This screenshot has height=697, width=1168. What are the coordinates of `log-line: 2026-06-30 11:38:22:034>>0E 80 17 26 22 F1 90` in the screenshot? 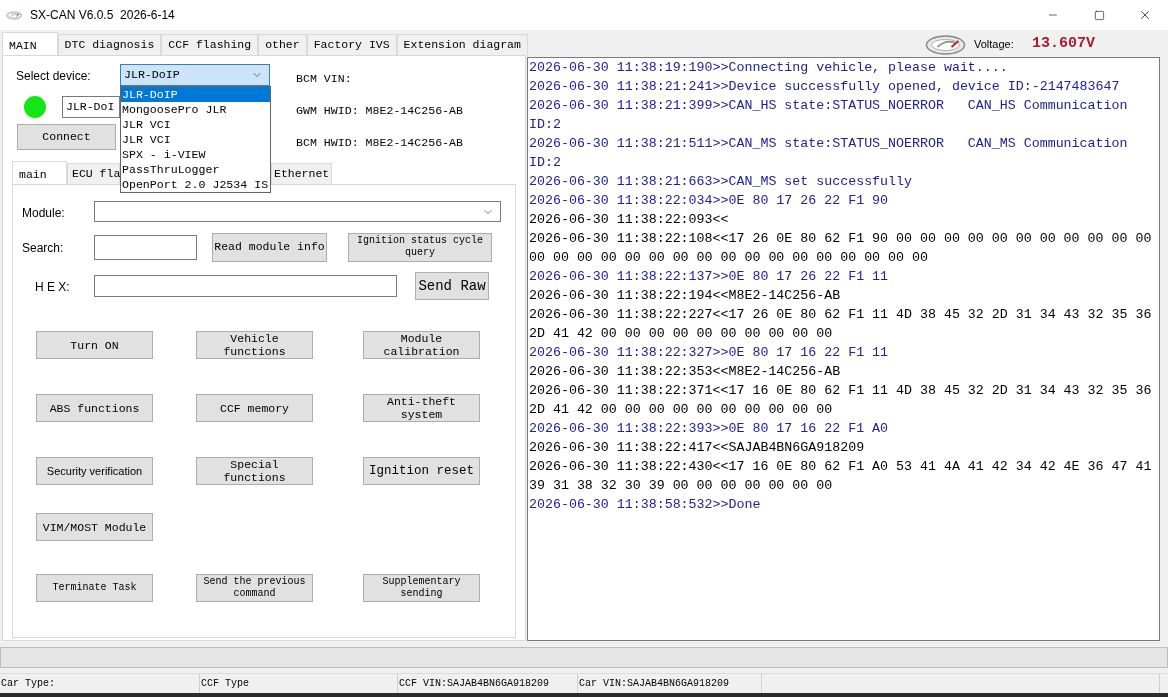 It's located at (709, 201).